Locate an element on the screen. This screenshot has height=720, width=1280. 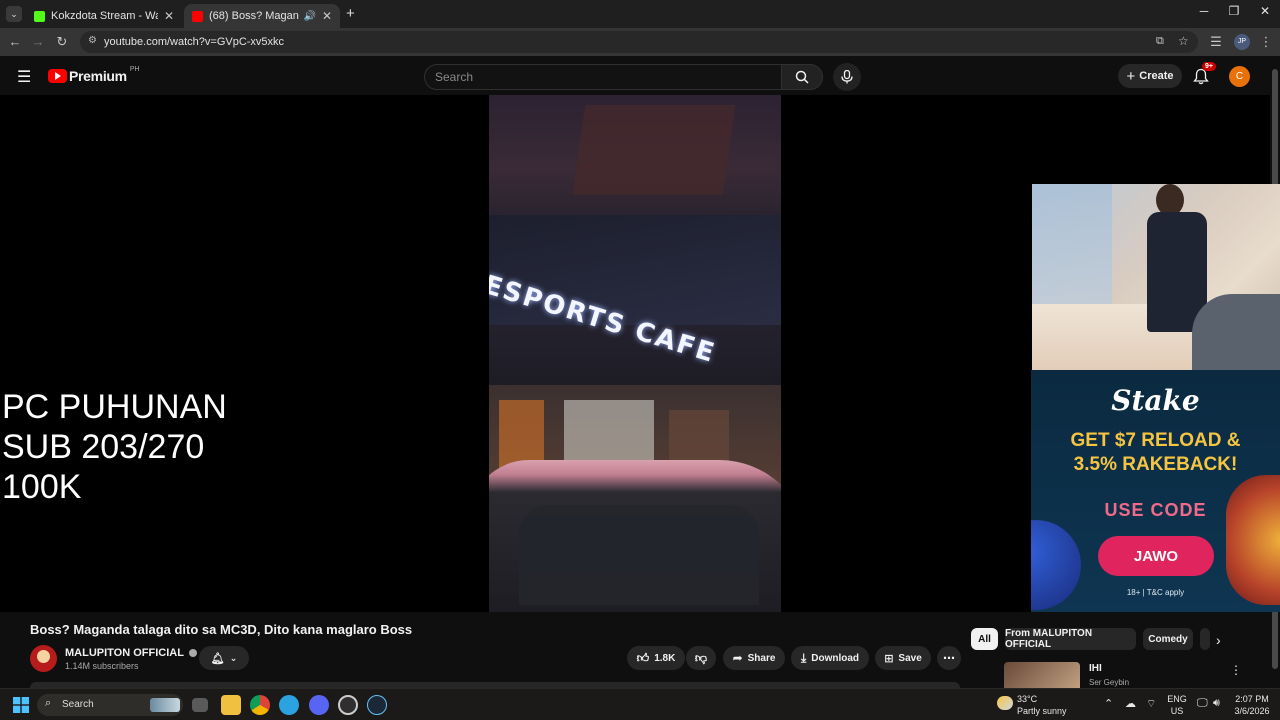
profile-avatar: JP is located at coordinates (1242, 42).